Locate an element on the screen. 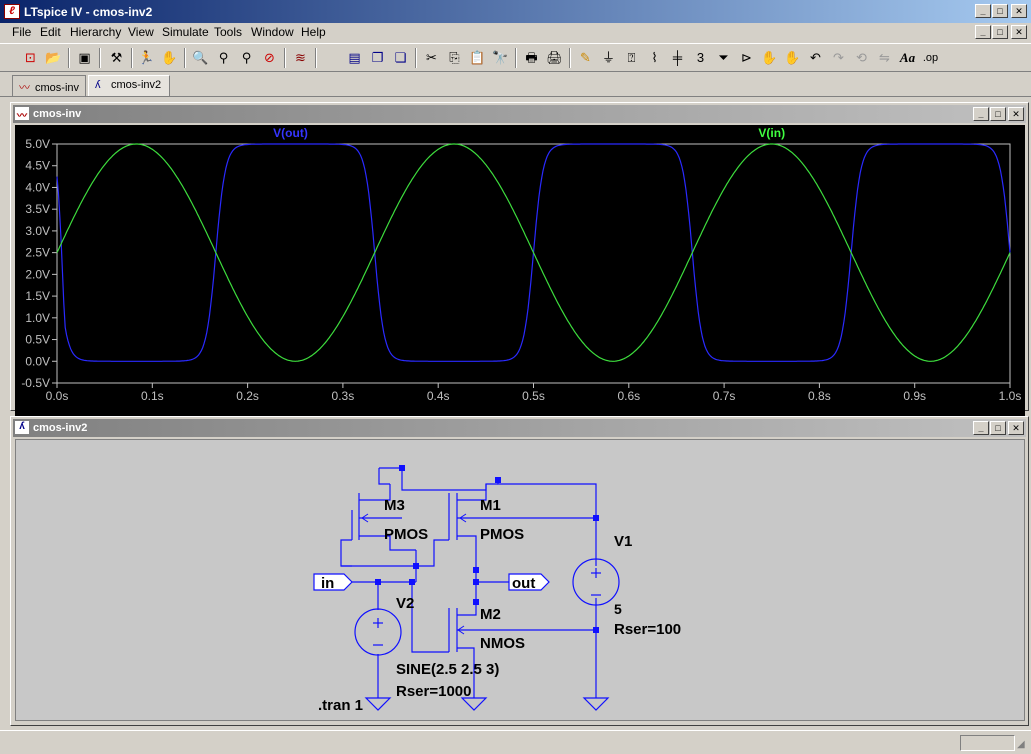 This screenshot has width=1031, height=754. menu-edit: Edit is located at coordinates (50, 32).